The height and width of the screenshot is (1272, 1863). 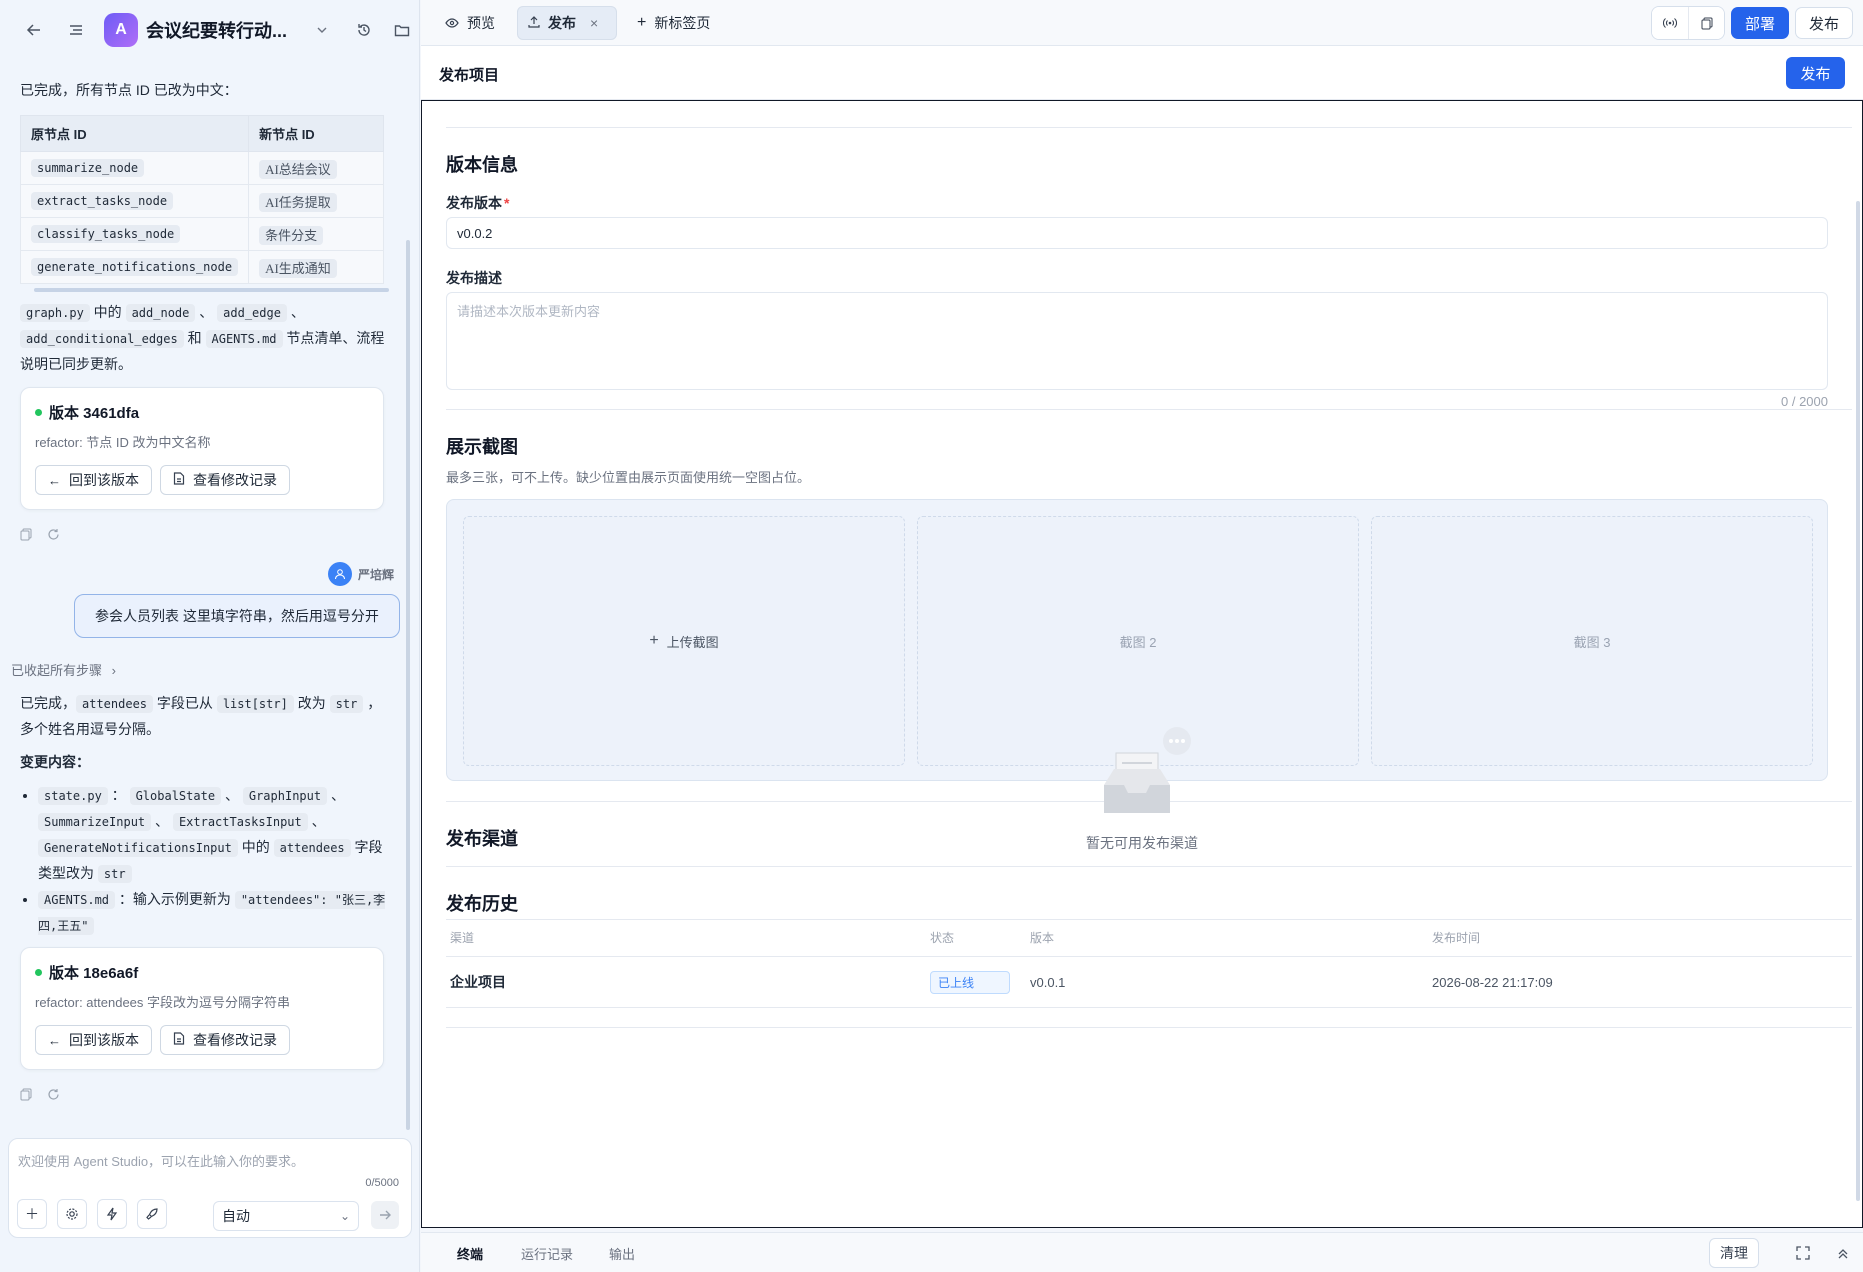 What do you see at coordinates (34, 30) in the screenshot?
I see `back-icon` at bounding box center [34, 30].